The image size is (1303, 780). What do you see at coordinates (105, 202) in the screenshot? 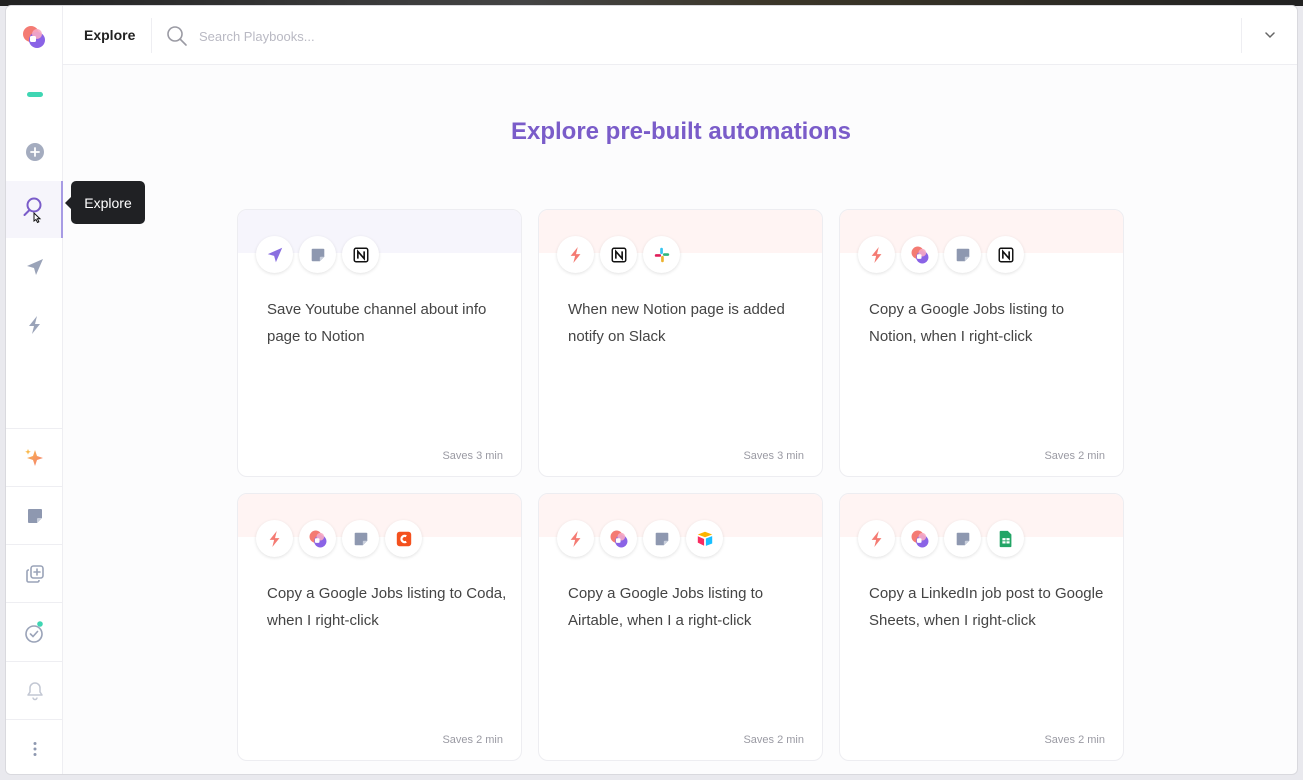
I see `explore-tooltip: Explore` at bounding box center [105, 202].